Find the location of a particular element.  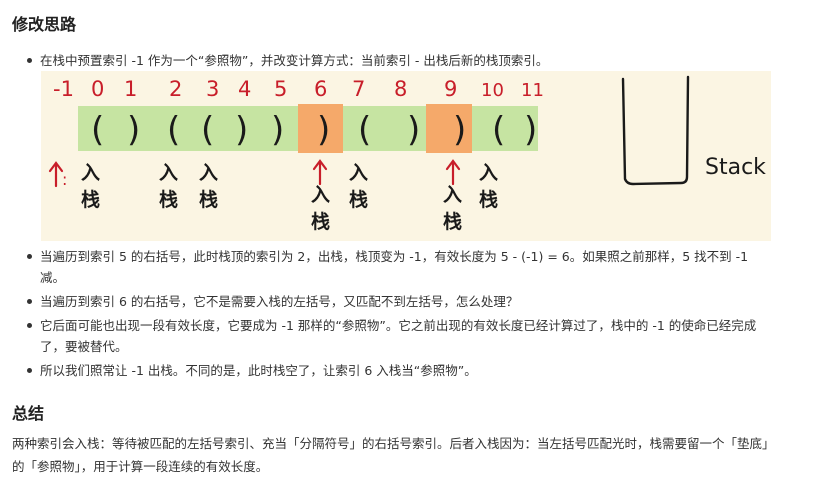

index-label: 9 is located at coordinates (450, 89).